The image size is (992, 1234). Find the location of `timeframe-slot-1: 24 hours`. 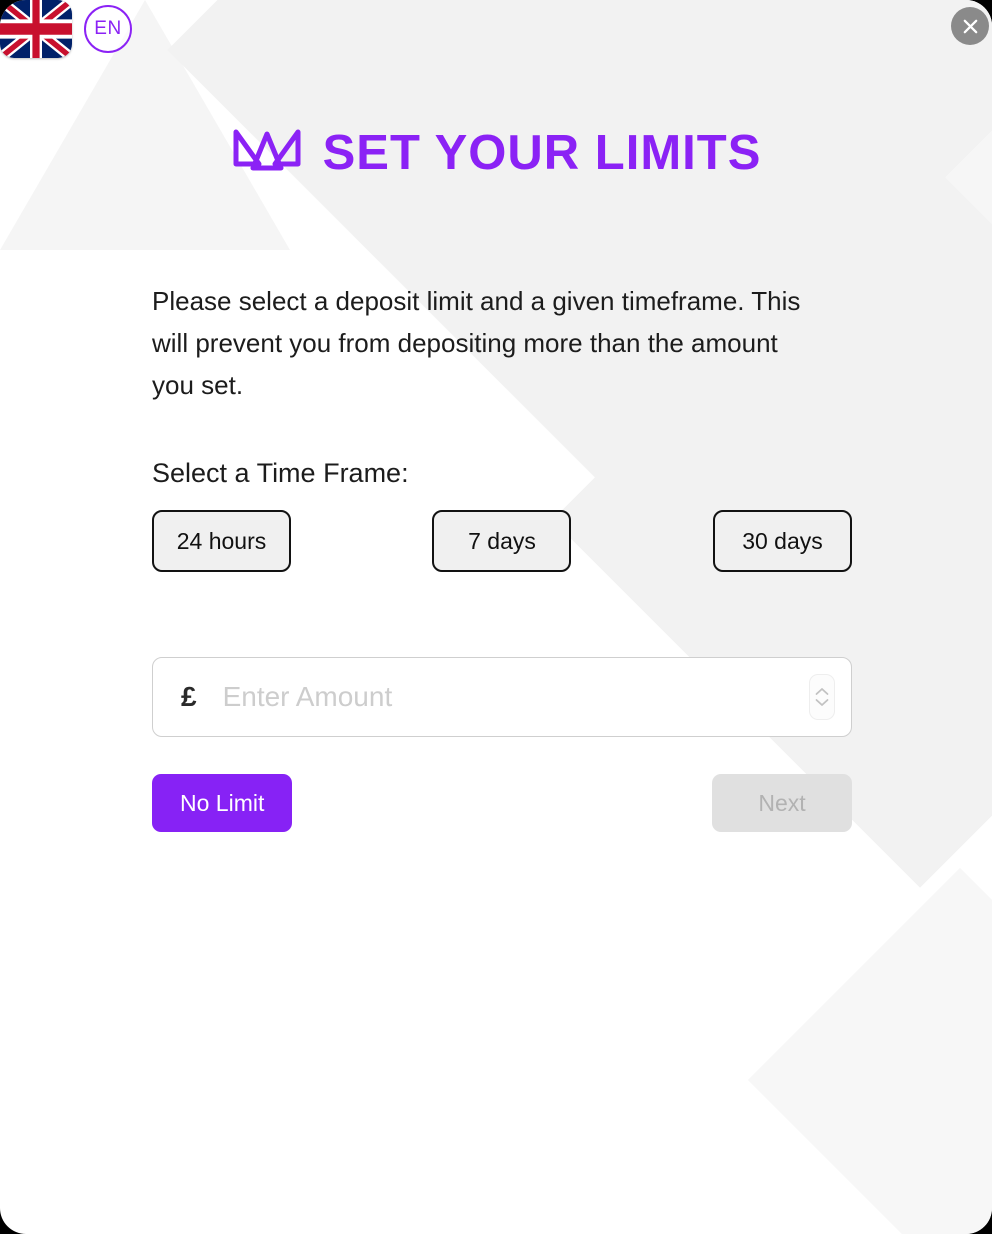

timeframe-slot-1: 24 hours is located at coordinates (268, 541).